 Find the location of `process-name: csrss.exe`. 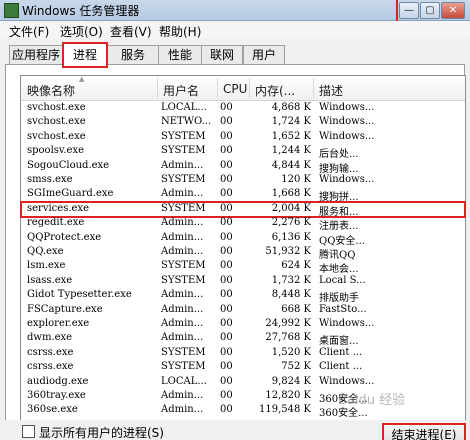

process-name: csrss.exe is located at coordinates (50, 352).